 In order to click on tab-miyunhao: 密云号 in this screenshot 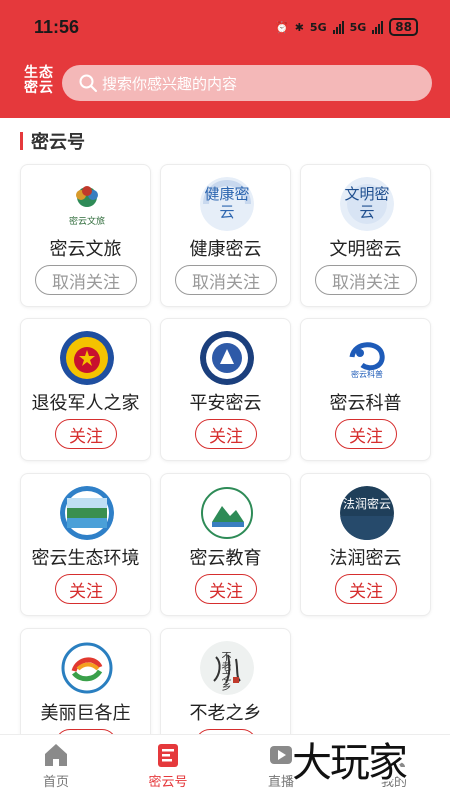, I will do `click(168, 767)`.